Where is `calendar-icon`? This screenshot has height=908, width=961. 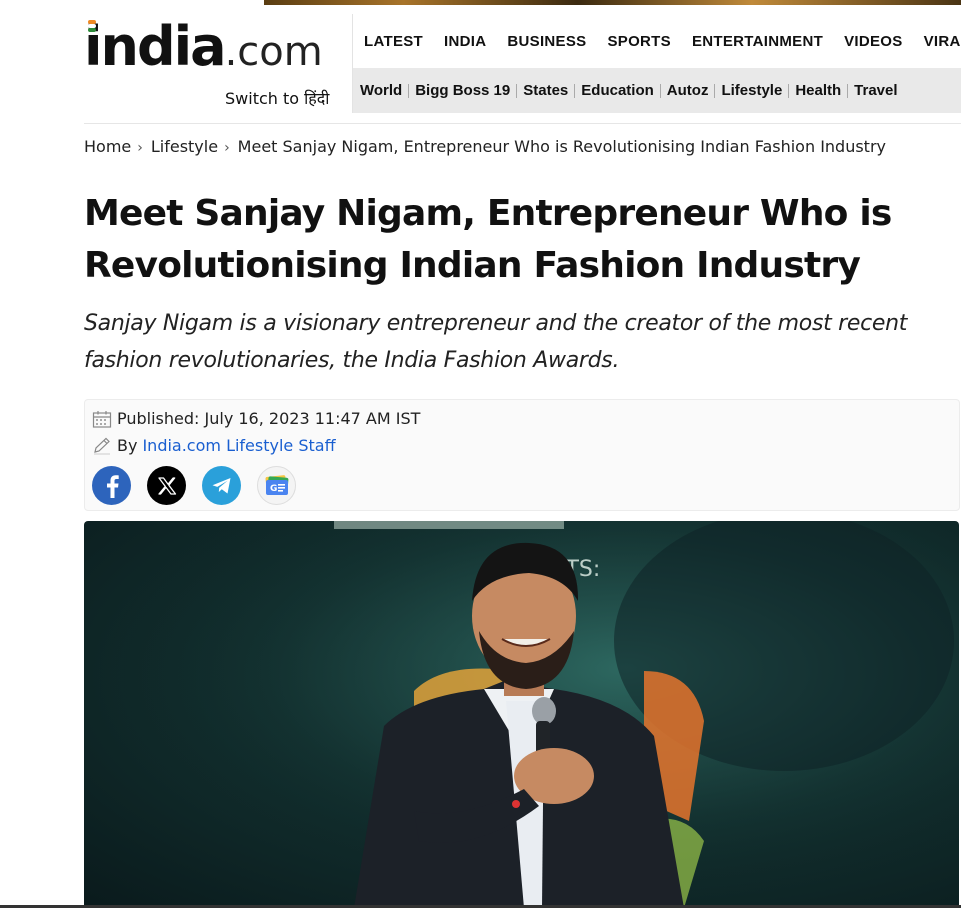 calendar-icon is located at coordinates (102, 419).